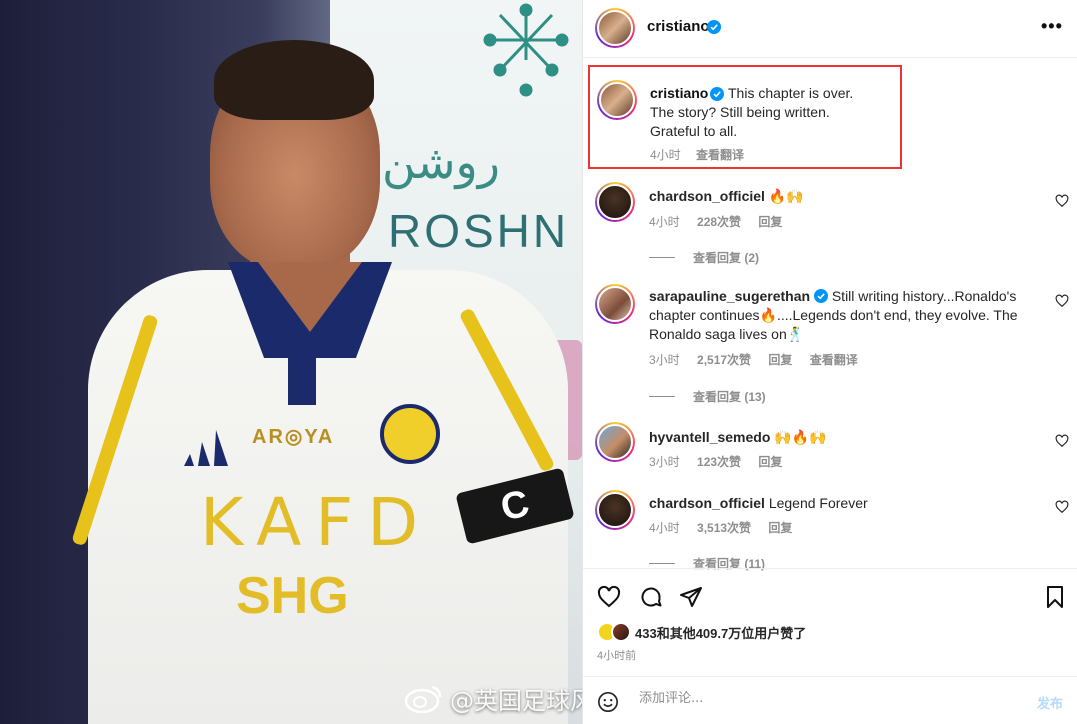  Describe the element at coordinates (760, 359) in the screenshot. I see `comment-meta: 3小时 2,517次赞 回复 查看翻译` at that location.